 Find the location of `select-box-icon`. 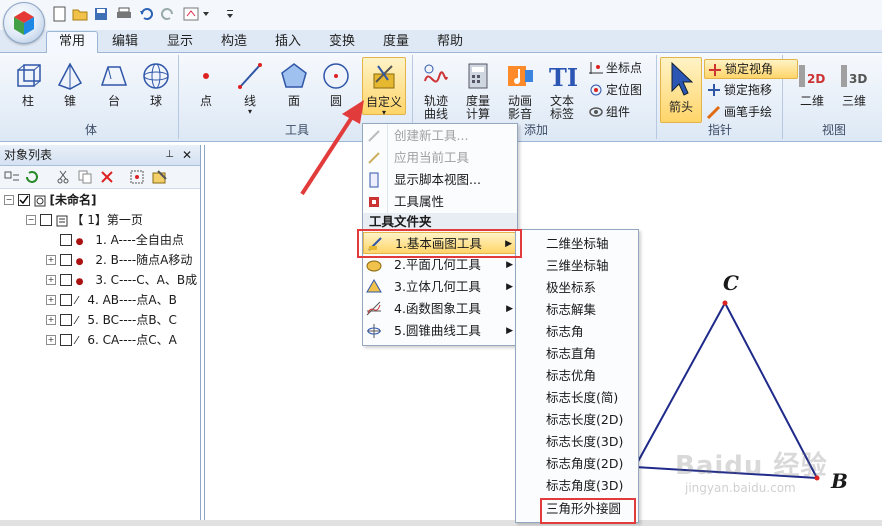

select-box-icon is located at coordinates (137, 177).